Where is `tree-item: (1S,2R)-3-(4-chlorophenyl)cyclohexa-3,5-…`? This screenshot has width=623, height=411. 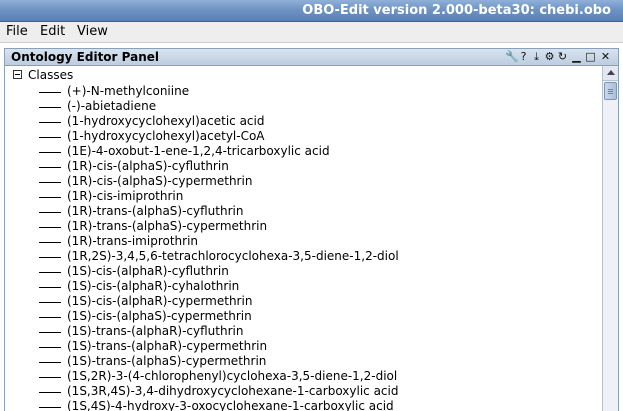
tree-item: (1S,2R)-3-(4-chlorophenyl)cyclohexa-3,5-… is located at coordinates (303, 376).